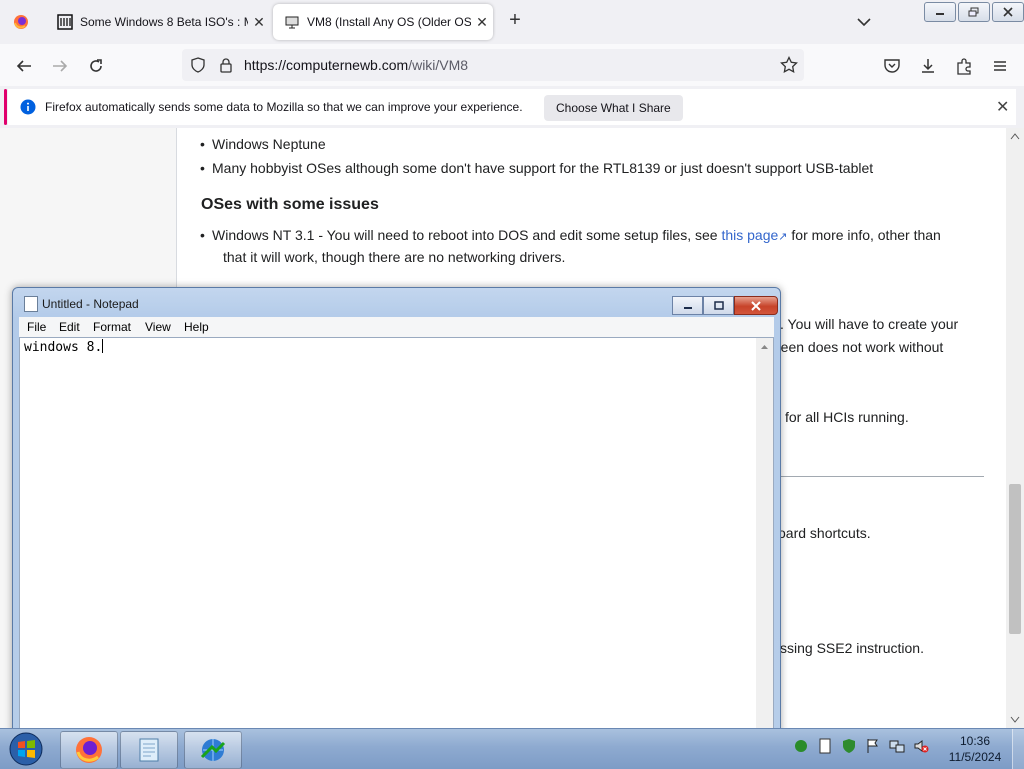  Describe the element at coordinates (861, 746) in the screenshot. I see `system-tray` at that location.